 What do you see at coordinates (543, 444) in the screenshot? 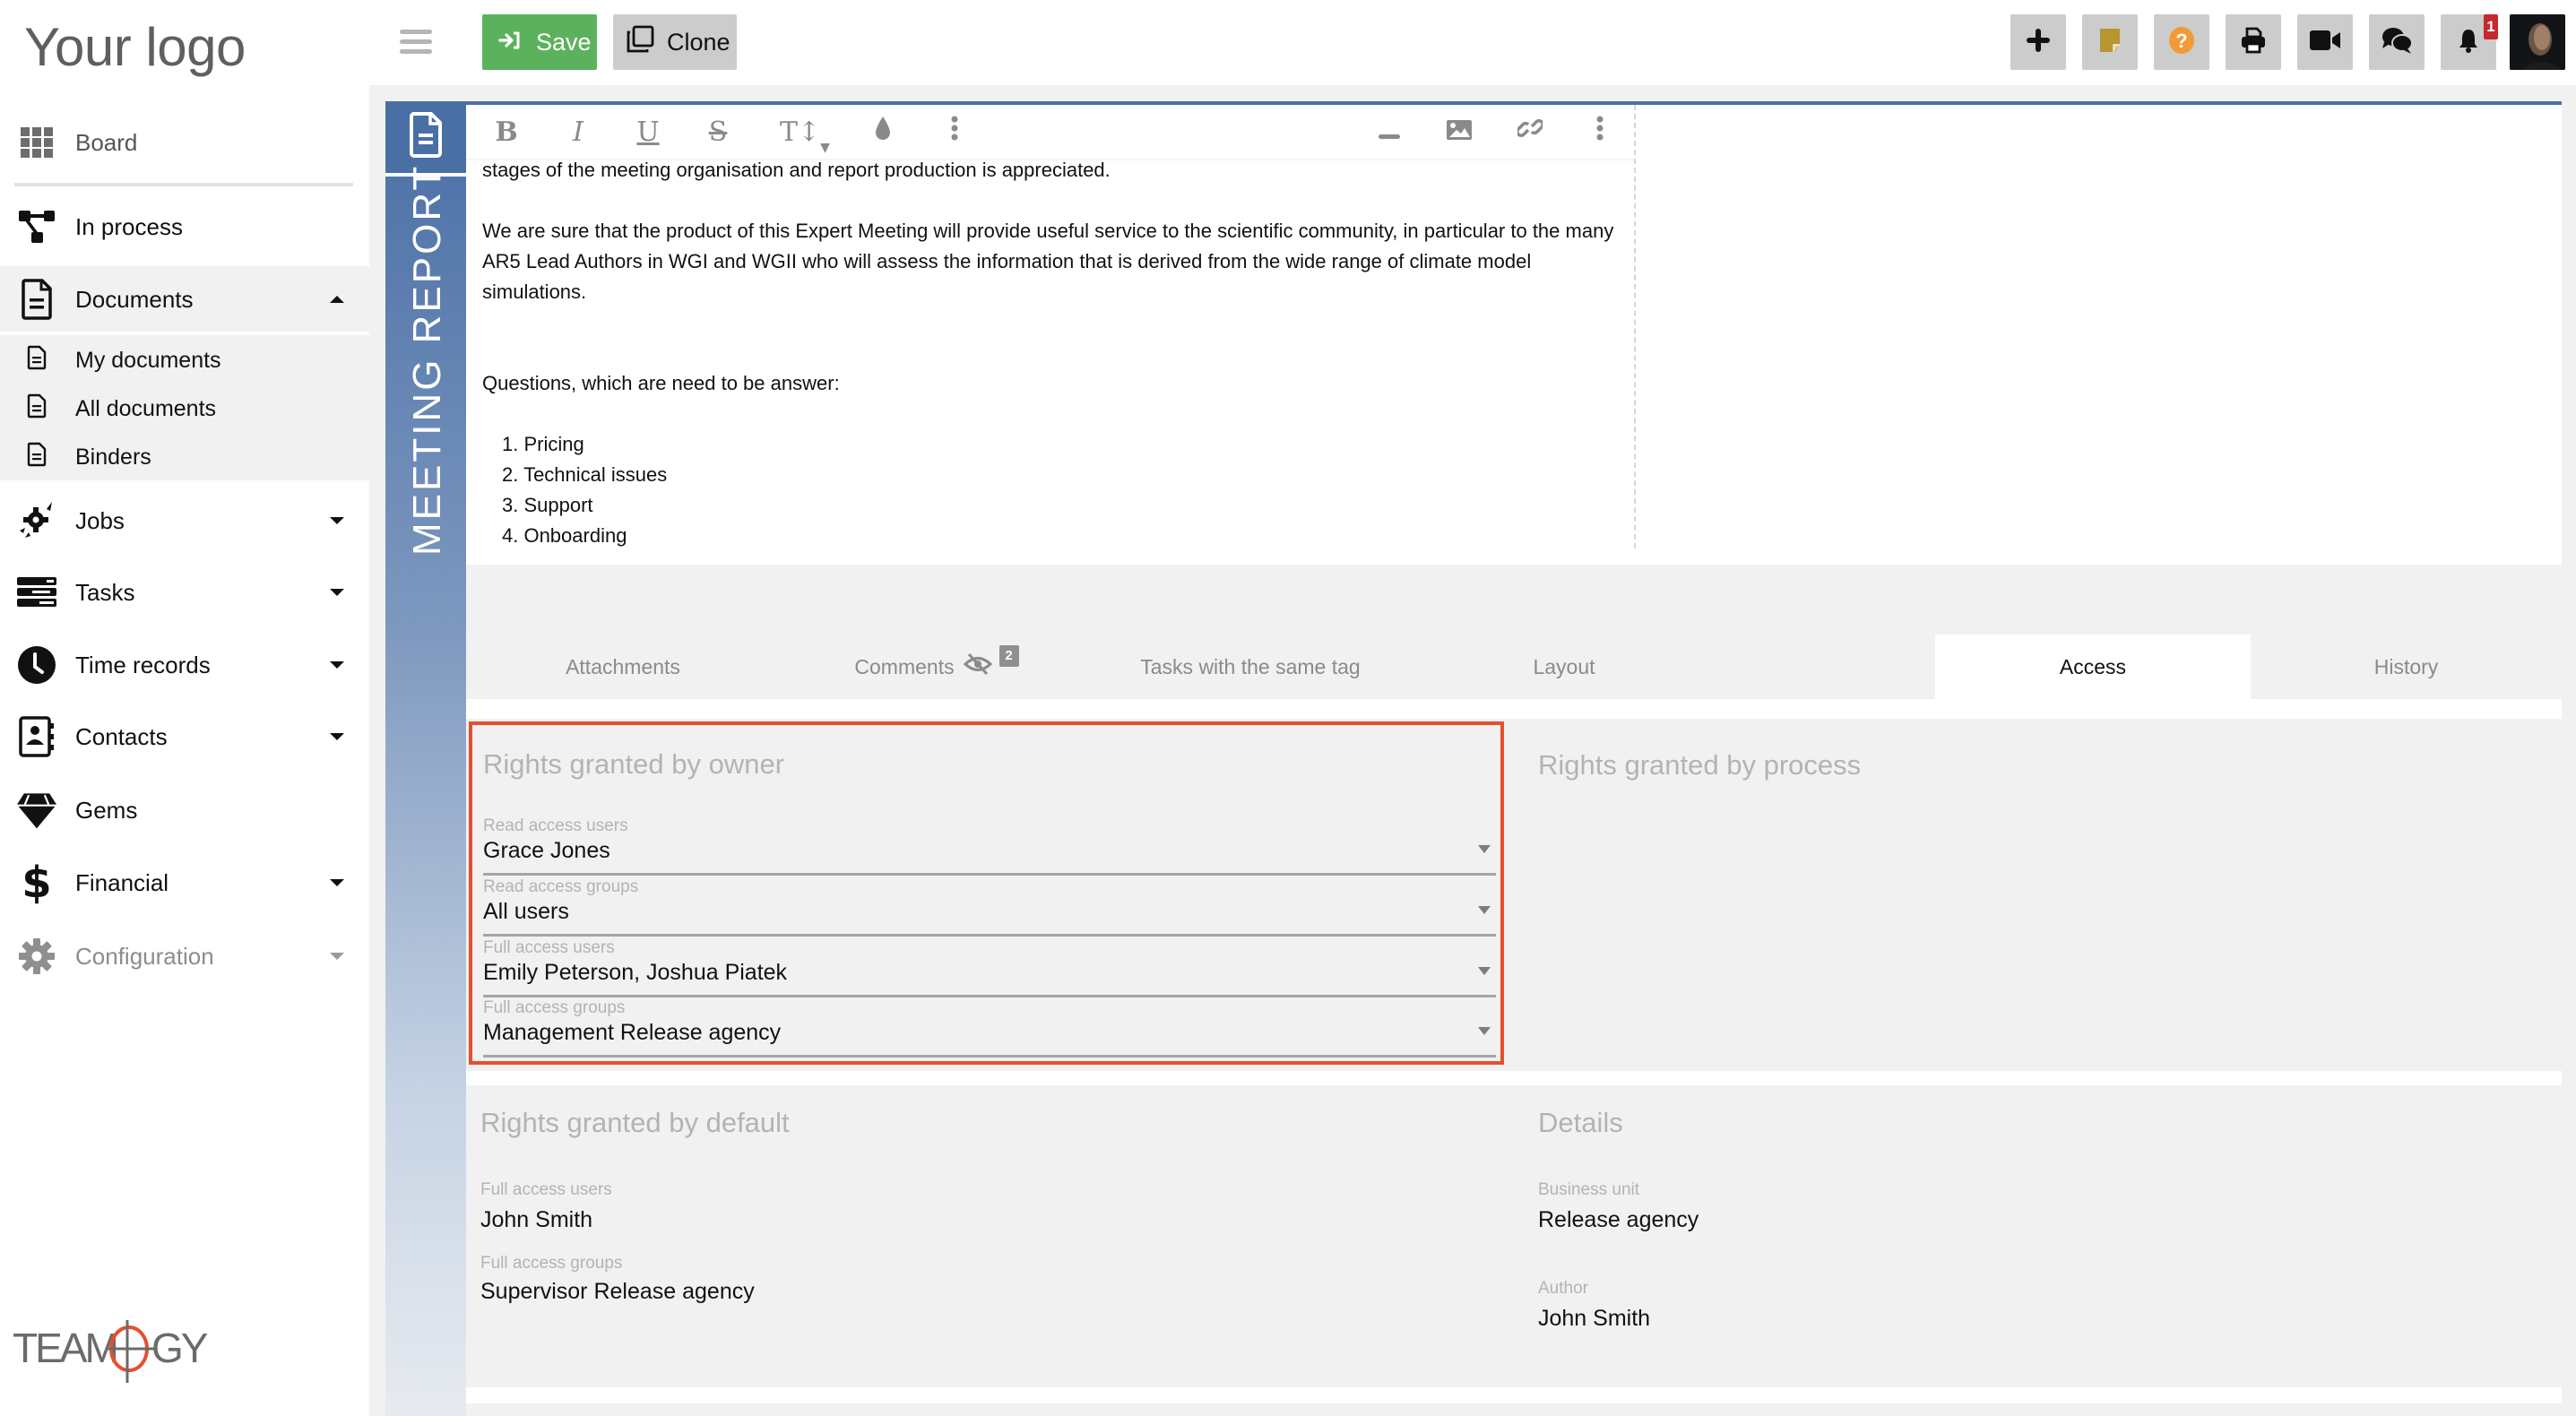
I see `list-item: 1. Pricing` at bounding box center [543, 444].